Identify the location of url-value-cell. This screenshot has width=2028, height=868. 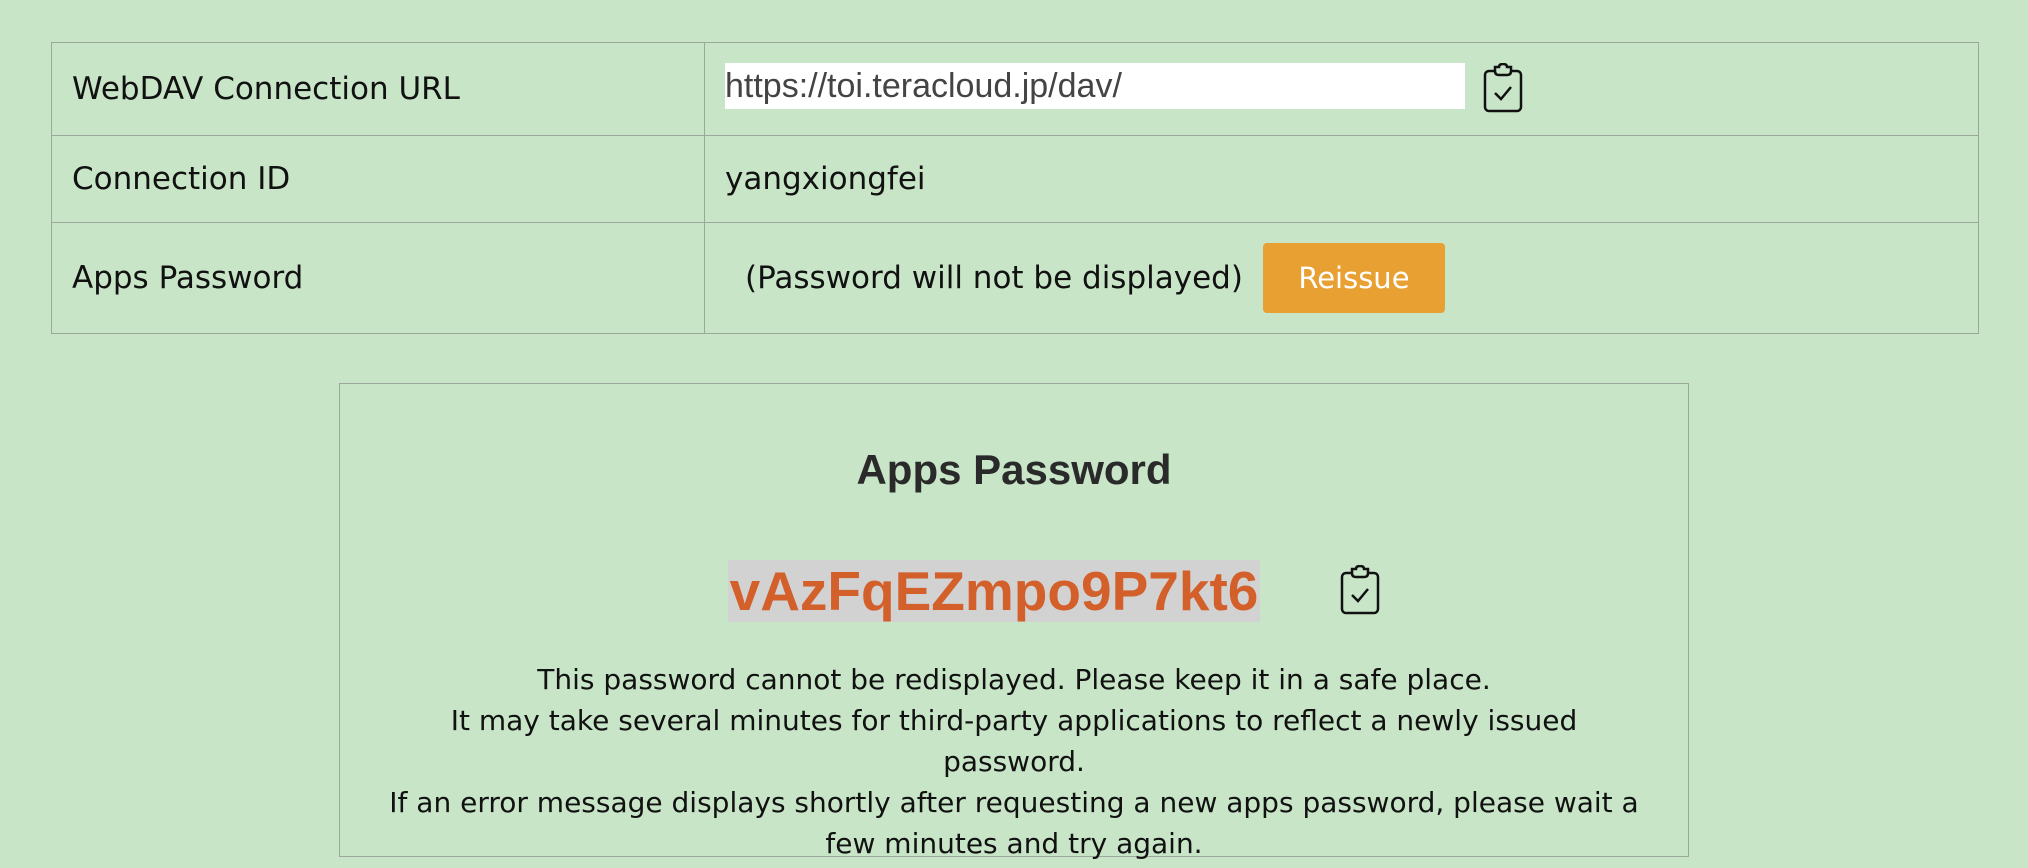
(1341, 89).